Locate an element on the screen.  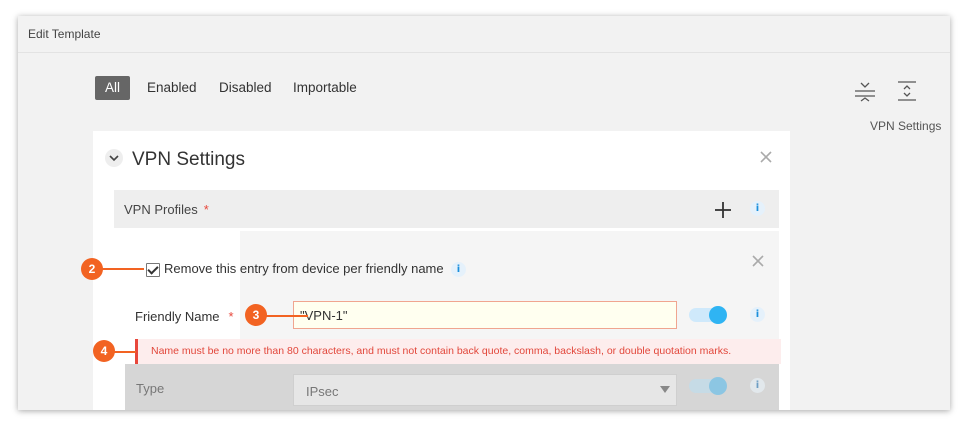
friendly-name-label: Friendly Name * is located at coordinates (184, 316).